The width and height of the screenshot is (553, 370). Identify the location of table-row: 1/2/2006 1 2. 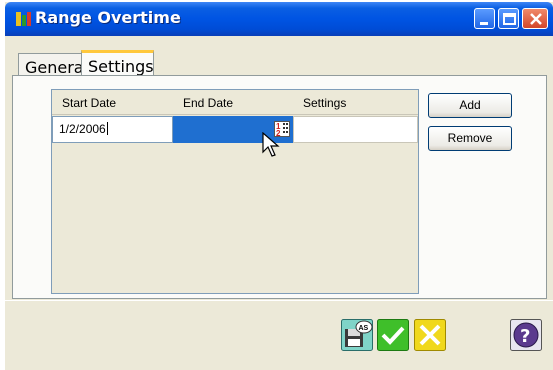
(235, 129).